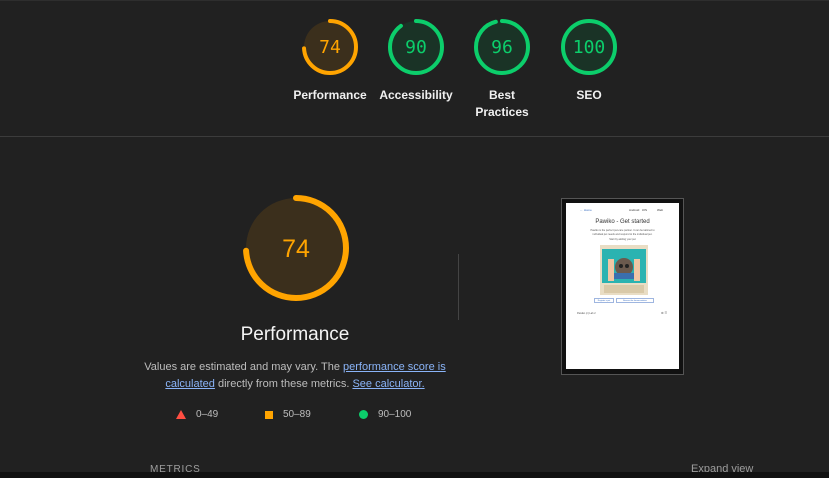 The image size is (829, 478). I want to click on performance-title: Performance, so click(295, 334).